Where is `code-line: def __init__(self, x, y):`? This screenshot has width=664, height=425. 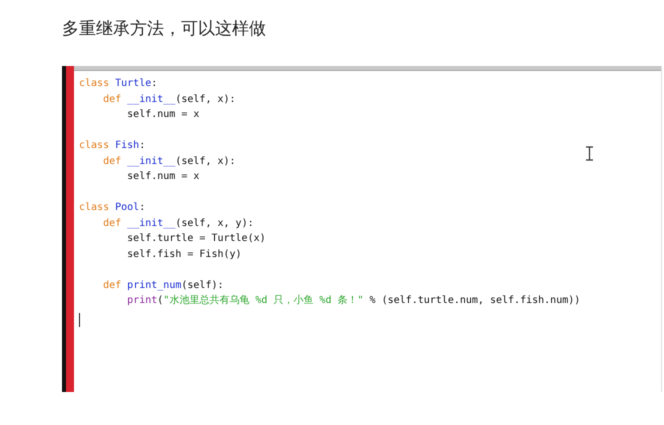 code-line: def __init__(self, x, y): is located at coordinates (178, 223).